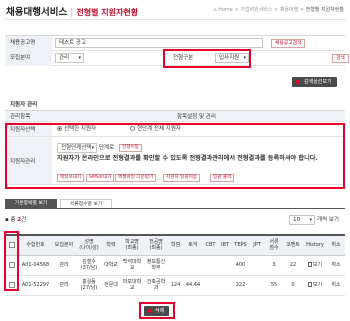 The height and width of the screenshot is (321, 350). Describe the element at coordinates (35, 265) in the screenshot. I see `exam-number: A01-04568` at that location.